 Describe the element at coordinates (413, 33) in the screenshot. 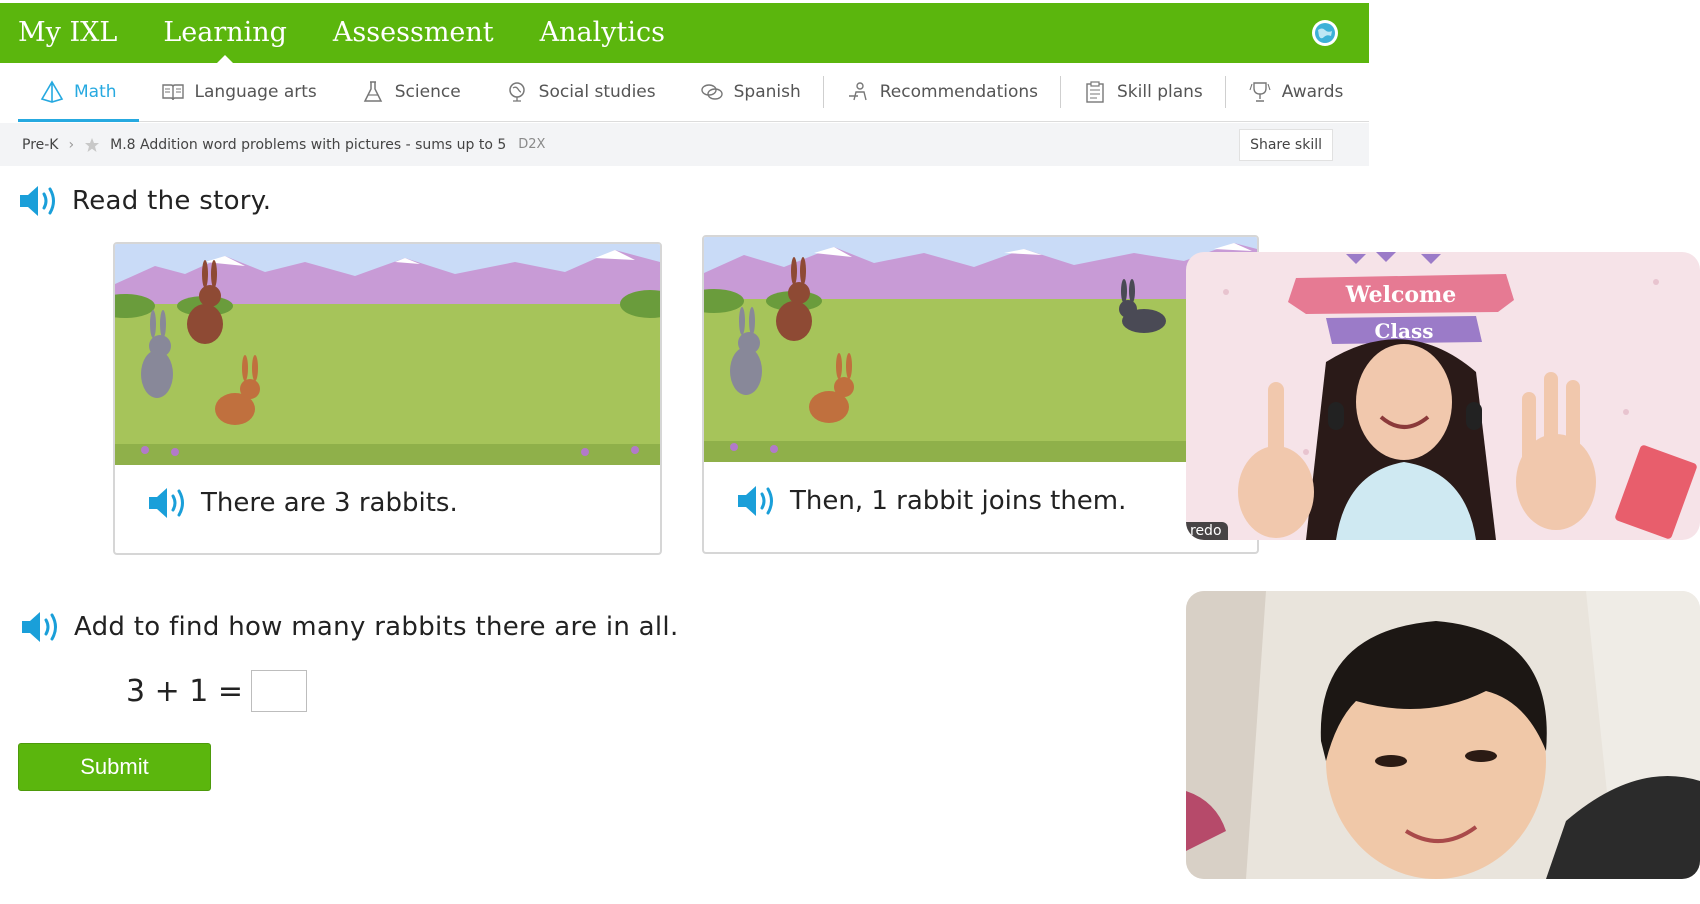

I see `nav-assessment: Assessment` at that location.